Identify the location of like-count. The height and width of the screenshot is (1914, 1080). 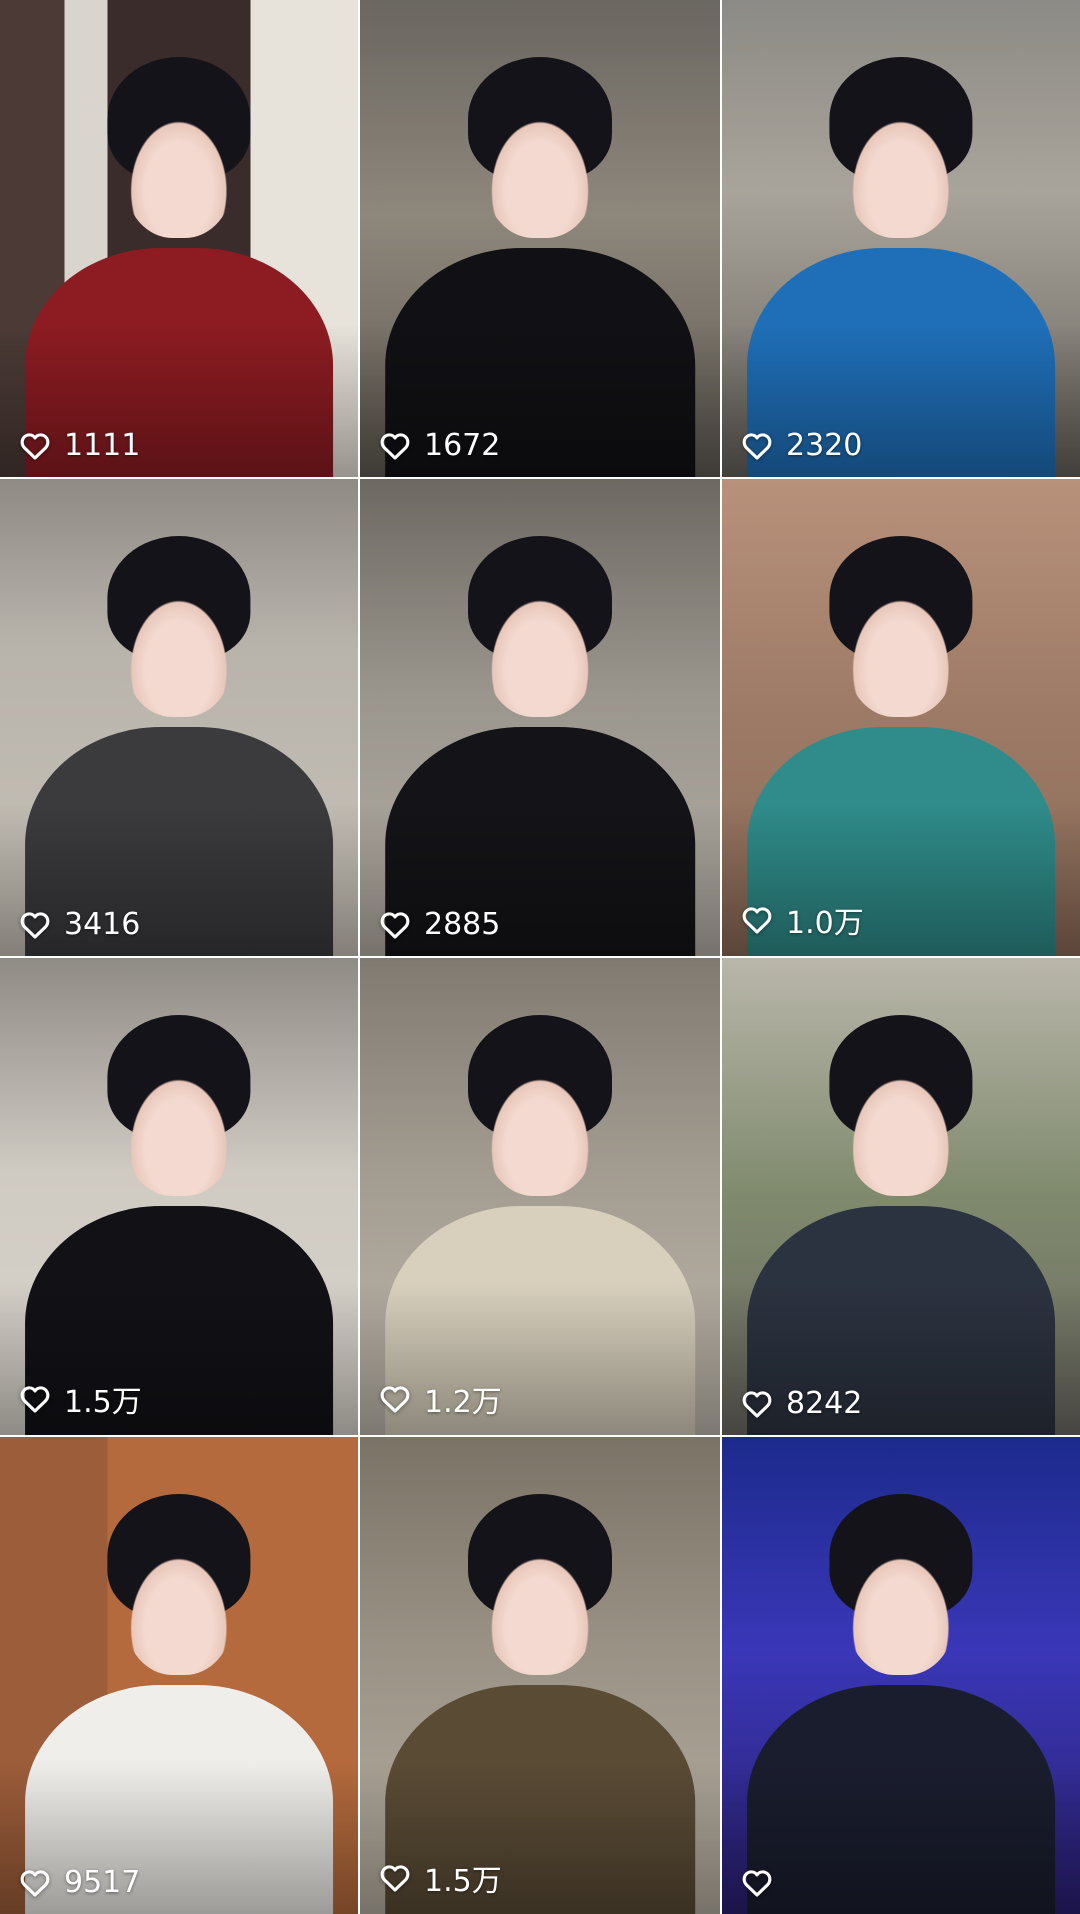
(763, 1883).